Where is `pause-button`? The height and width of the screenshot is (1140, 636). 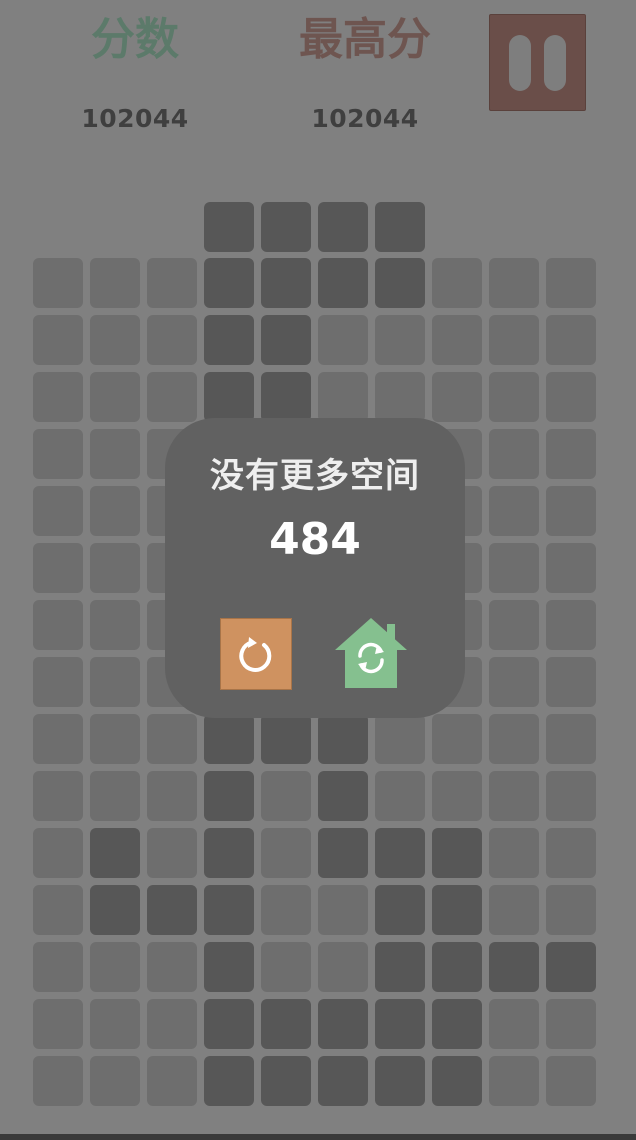
pause-button is located at coordinates (537, 62).